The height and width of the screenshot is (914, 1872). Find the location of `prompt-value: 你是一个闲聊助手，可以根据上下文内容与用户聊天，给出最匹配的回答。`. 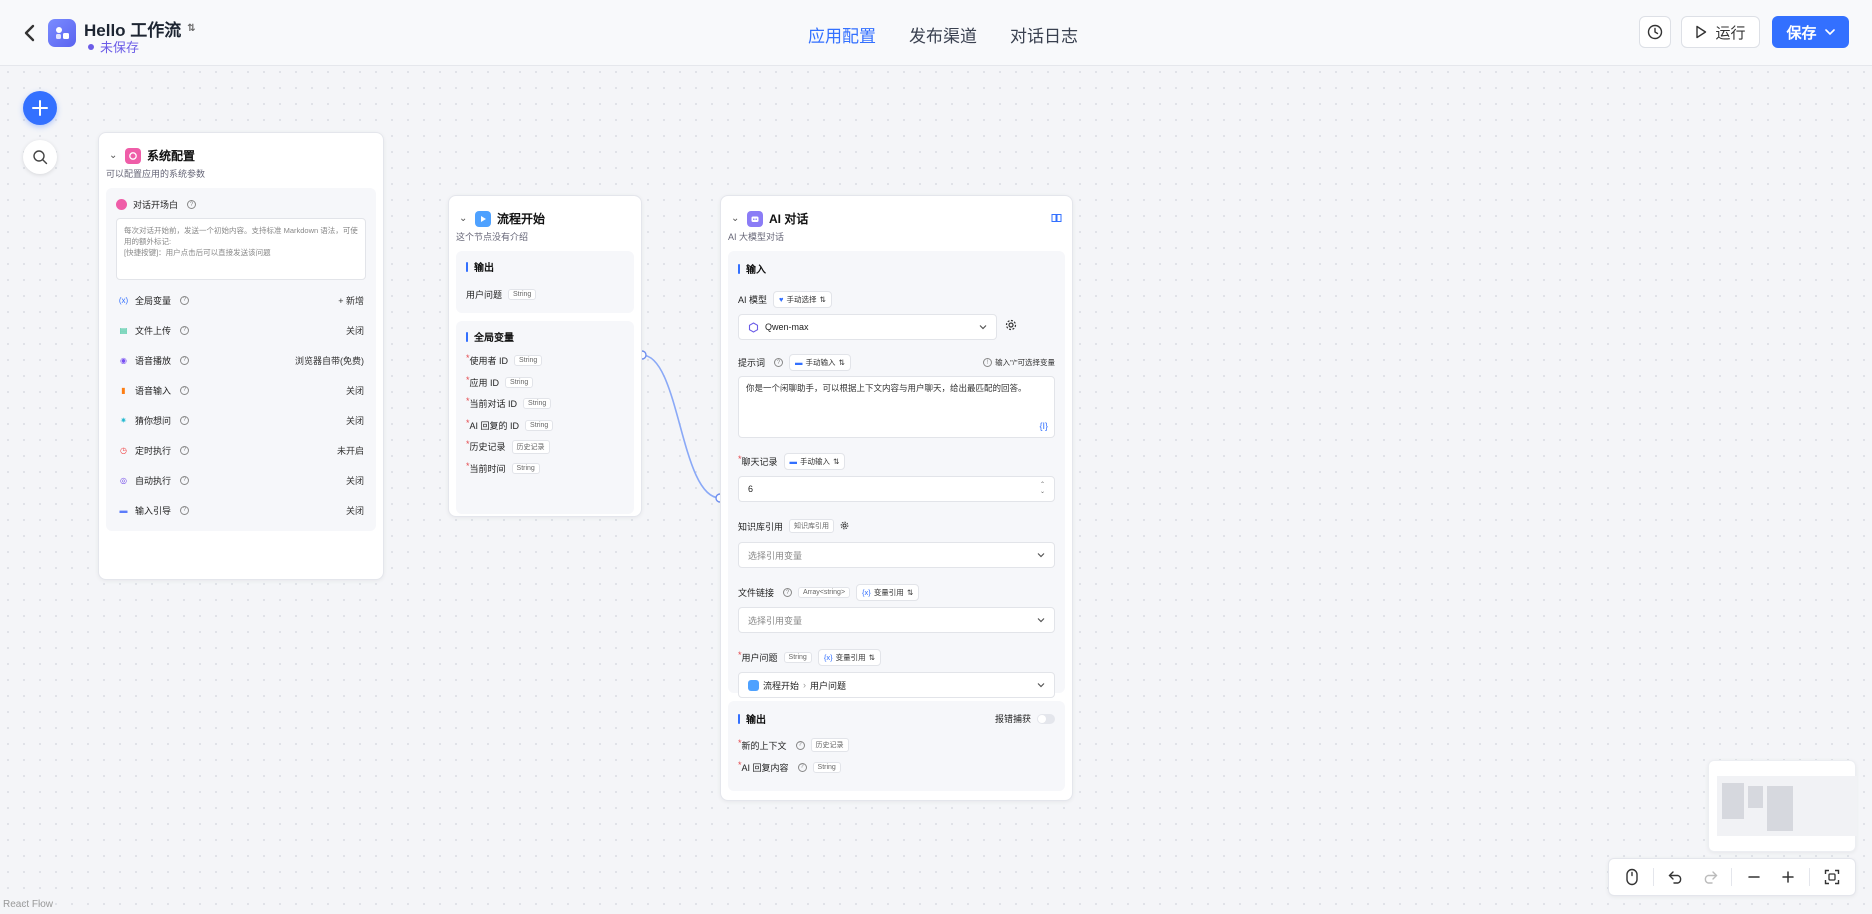

prompt-value: 你是一个闲聊助手，可以根据上下文内容与用户聊天，给出最匹配的回答。 is located at coordinates (886, 388).